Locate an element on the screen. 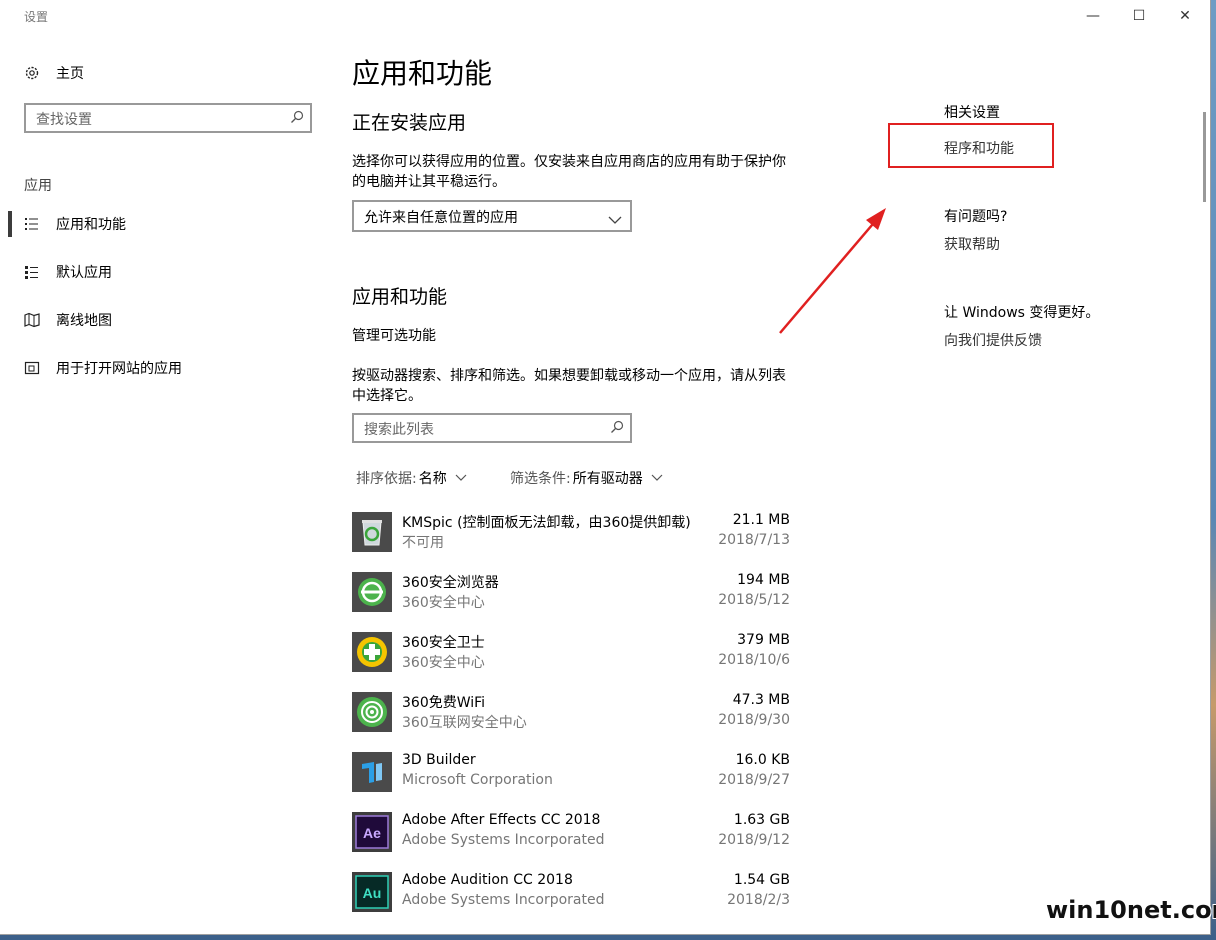 The height and width of the screenshot is (940, 1216). app-size: 47.3 MB is located at coordinates (761, 700).